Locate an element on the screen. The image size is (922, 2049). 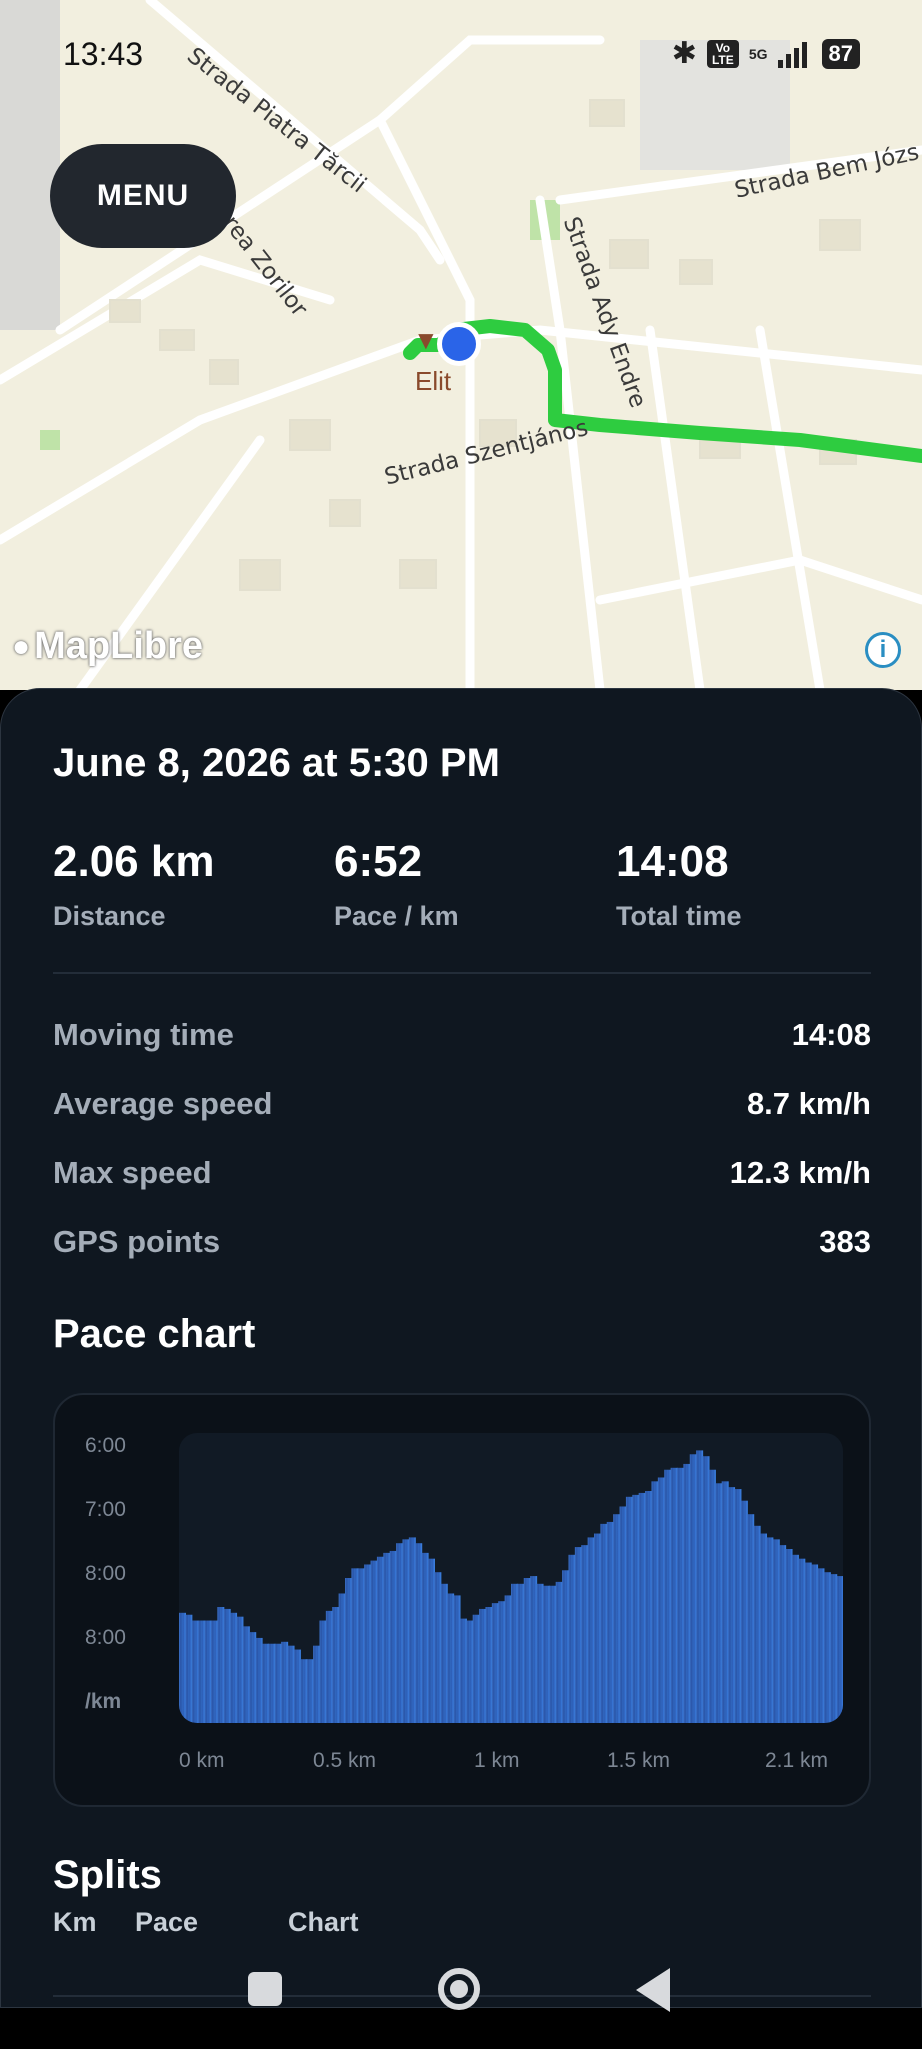
splits-col-km: Km is located at coordinates (75, 1922).